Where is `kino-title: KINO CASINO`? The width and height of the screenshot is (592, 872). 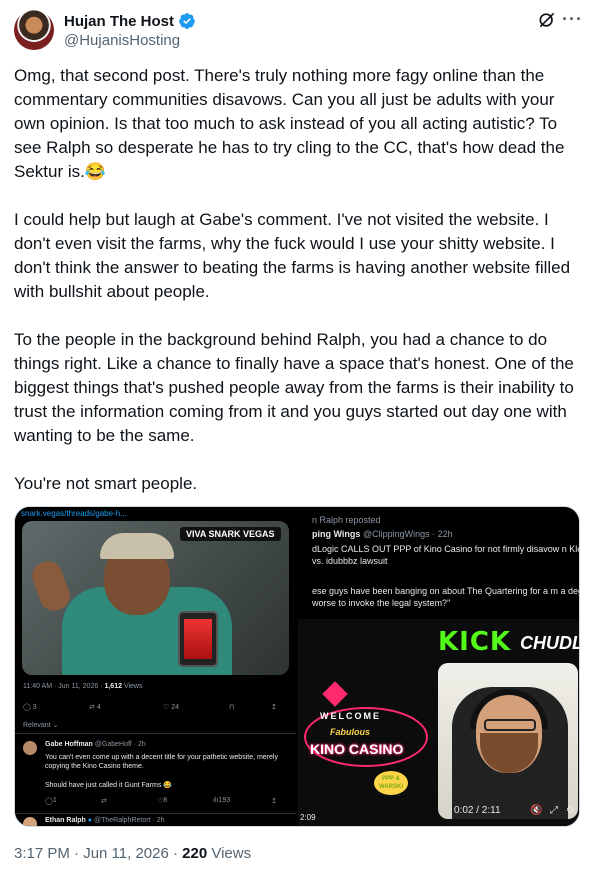
kino-title: KINO CASINO is located at coordinates (357, 749).